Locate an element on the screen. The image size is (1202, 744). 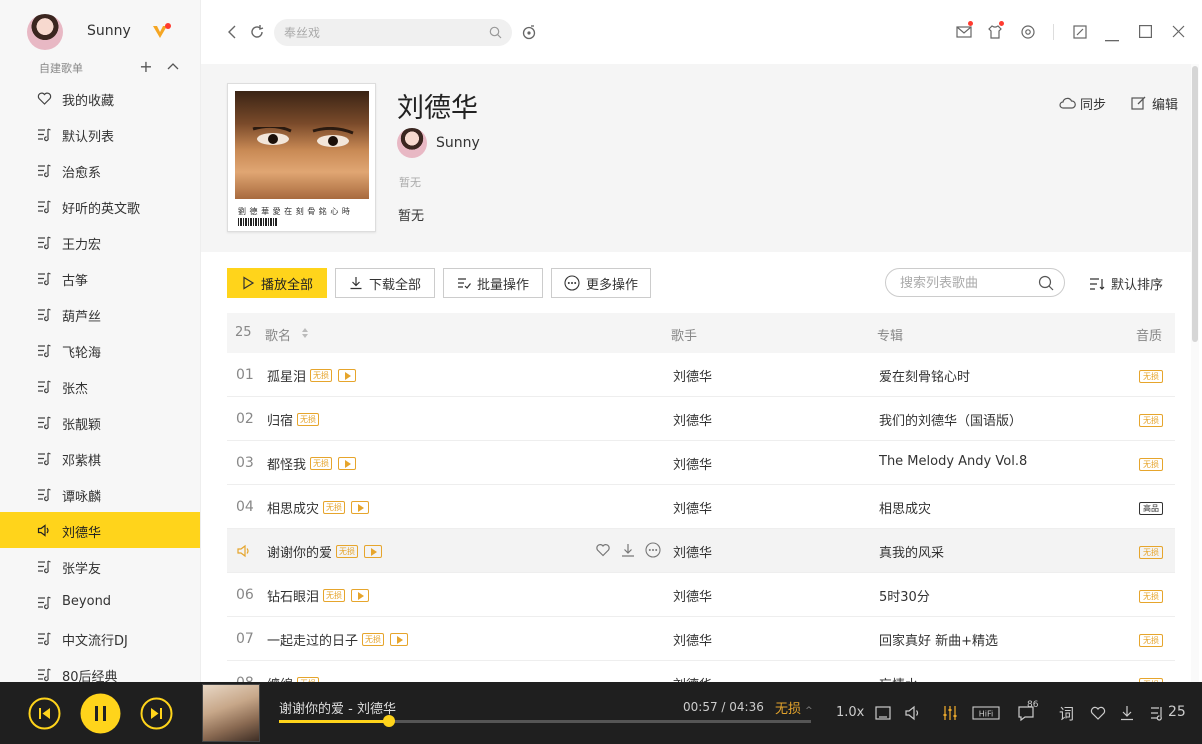
sync-button: 同步 is located at coordinates (1082, 103).